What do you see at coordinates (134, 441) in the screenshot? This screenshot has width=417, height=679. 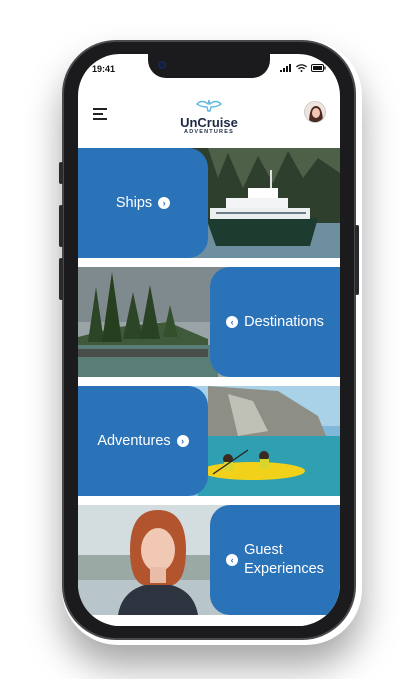 I see `adventures-label: Adventures` at bounding box center [134, 441].